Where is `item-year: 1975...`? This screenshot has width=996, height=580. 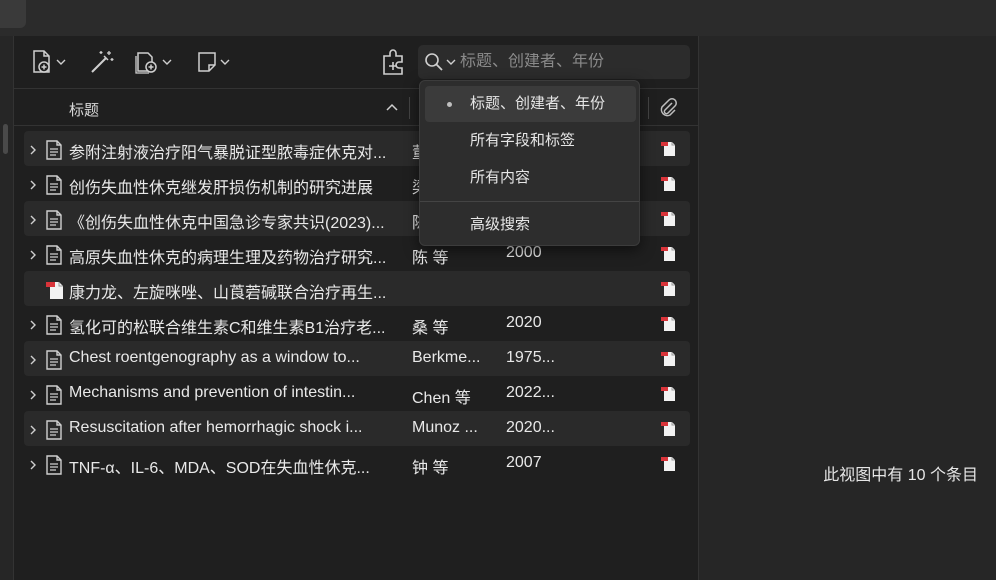
item-year: 1975... is located at coordinates (530, 357).